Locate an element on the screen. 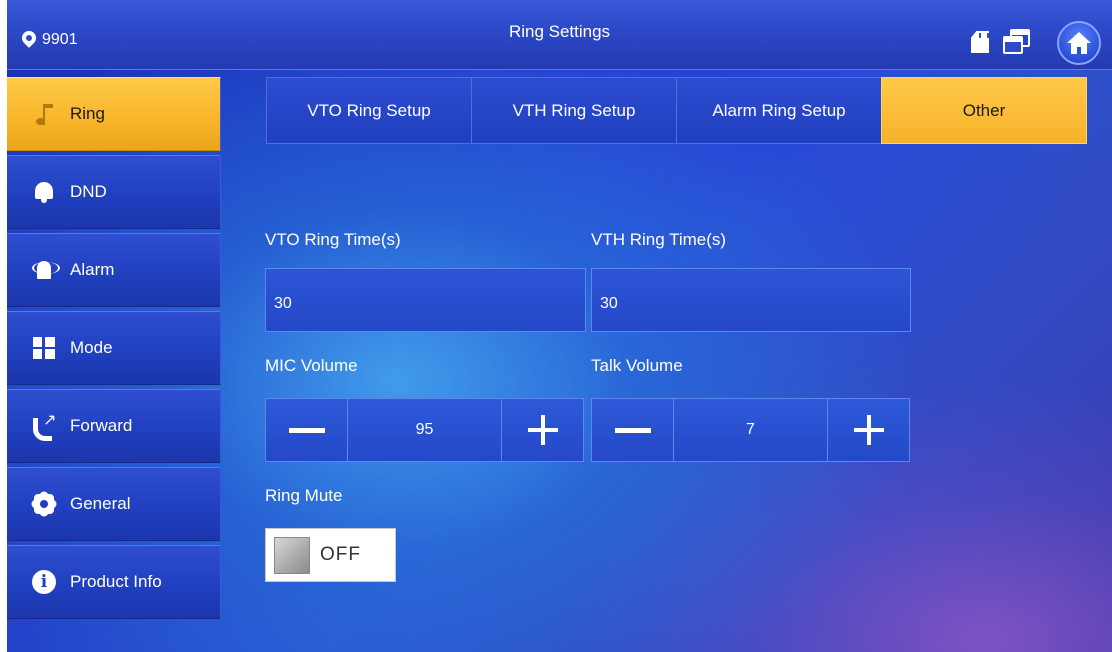  talk-volume-value: 7 is located at coordinates (750, 430).